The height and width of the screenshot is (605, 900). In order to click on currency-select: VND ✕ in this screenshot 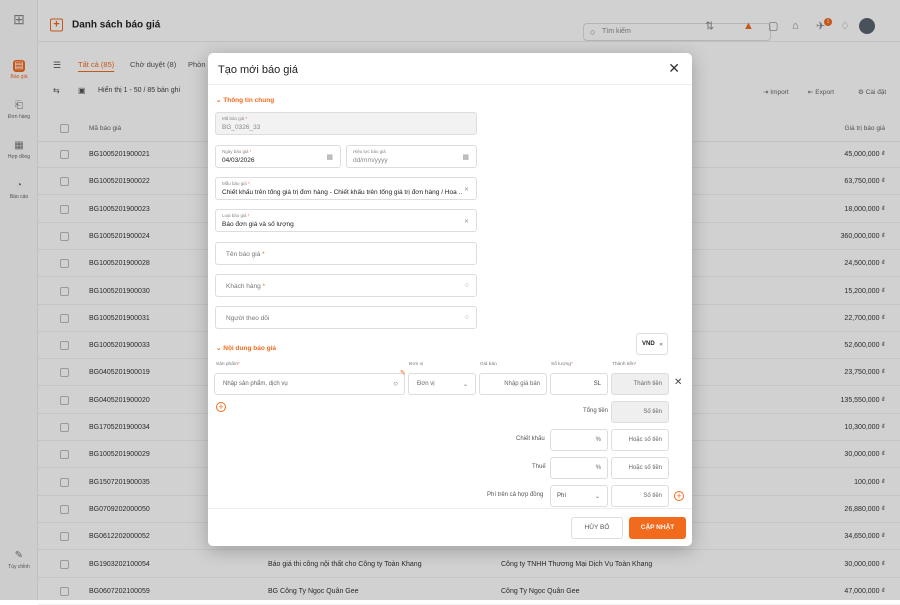, I will do `click(652, 344)`.